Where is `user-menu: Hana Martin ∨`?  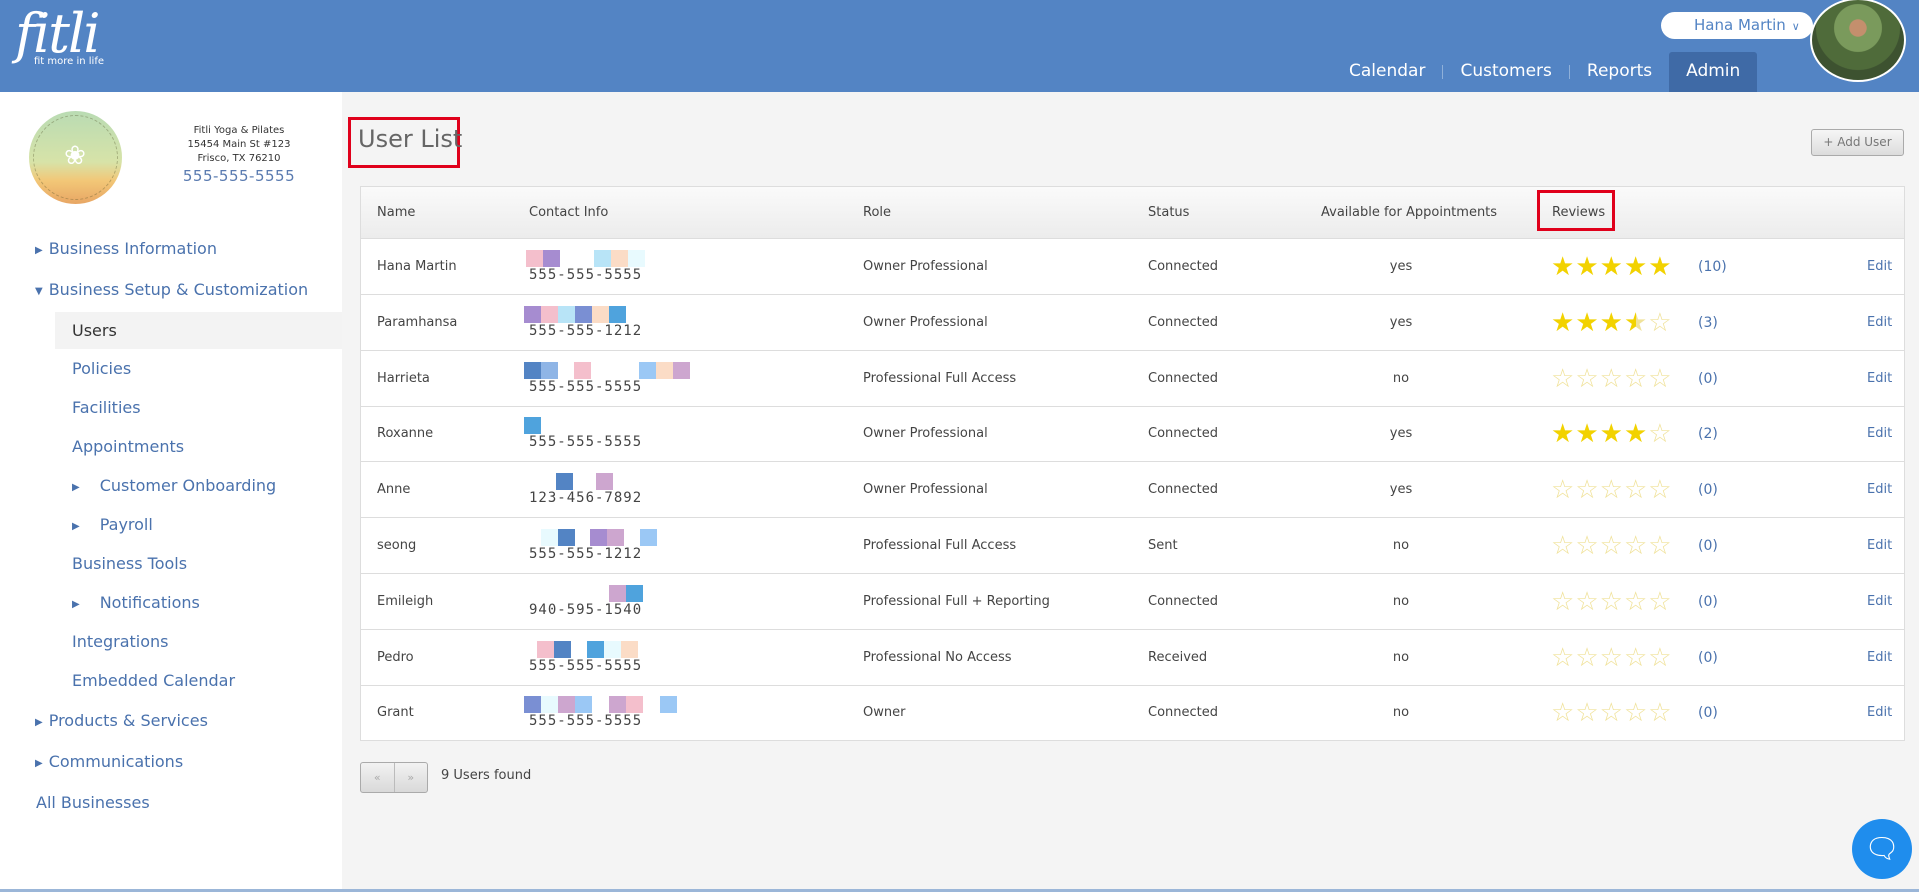 user-menu: Hana Martin ∨ is located at coordinates (1737, 25).